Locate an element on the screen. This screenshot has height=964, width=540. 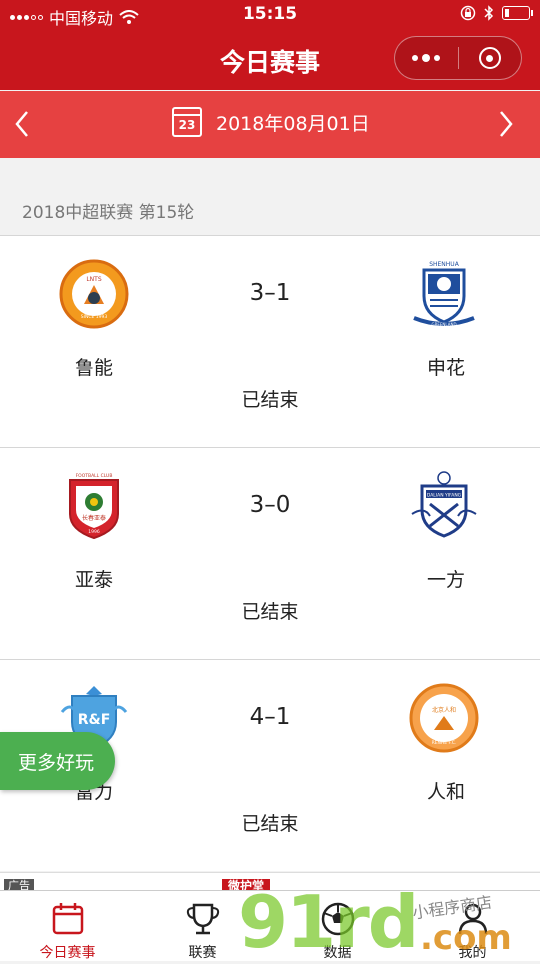
miniprogram-capsule is located at coordinates (458, 58).